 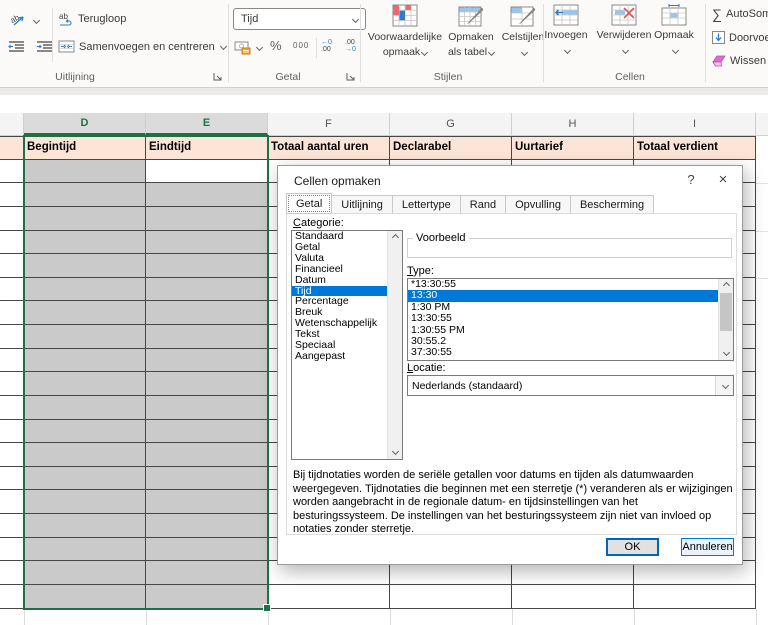 I want to click on merge-center-button: Samenvoegen en centreren, so click(x=142, y=46).